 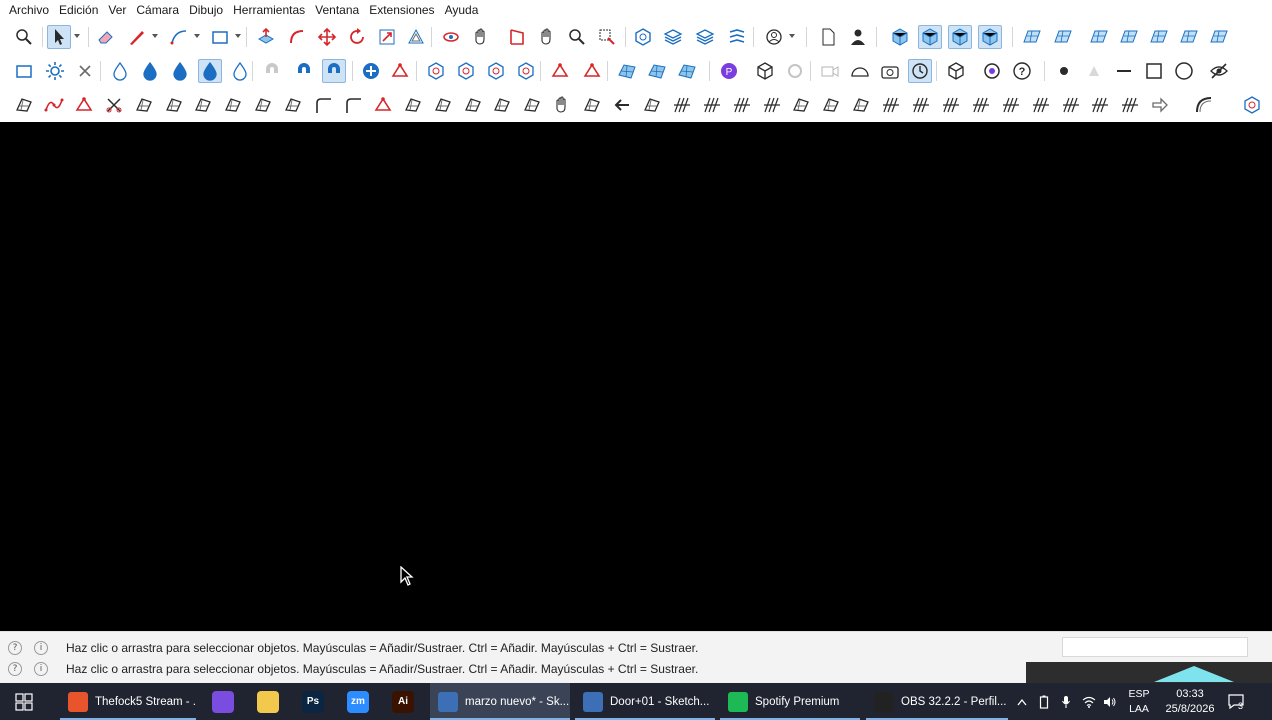 I want to click on rectangle-icon, so click(x=220, y=37).